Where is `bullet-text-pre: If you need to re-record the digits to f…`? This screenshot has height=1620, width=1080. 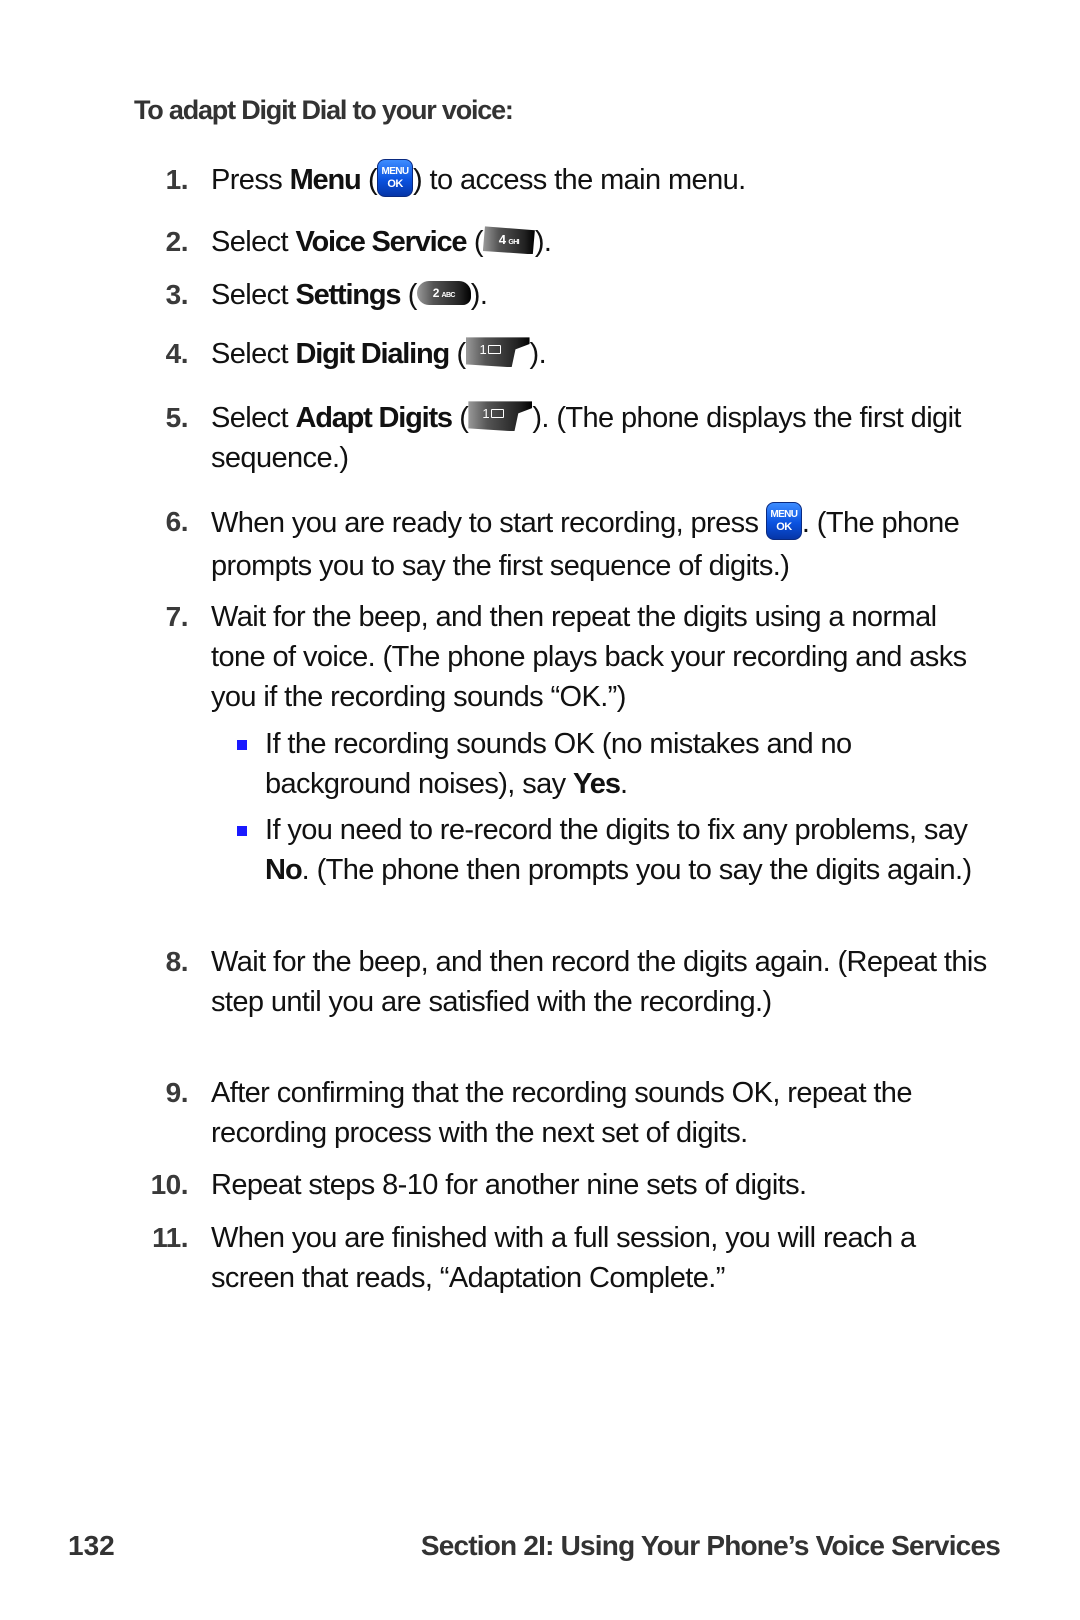 bullet-text-pre: If you need to re-record the digits to f… is located at coordinates (616, 830).